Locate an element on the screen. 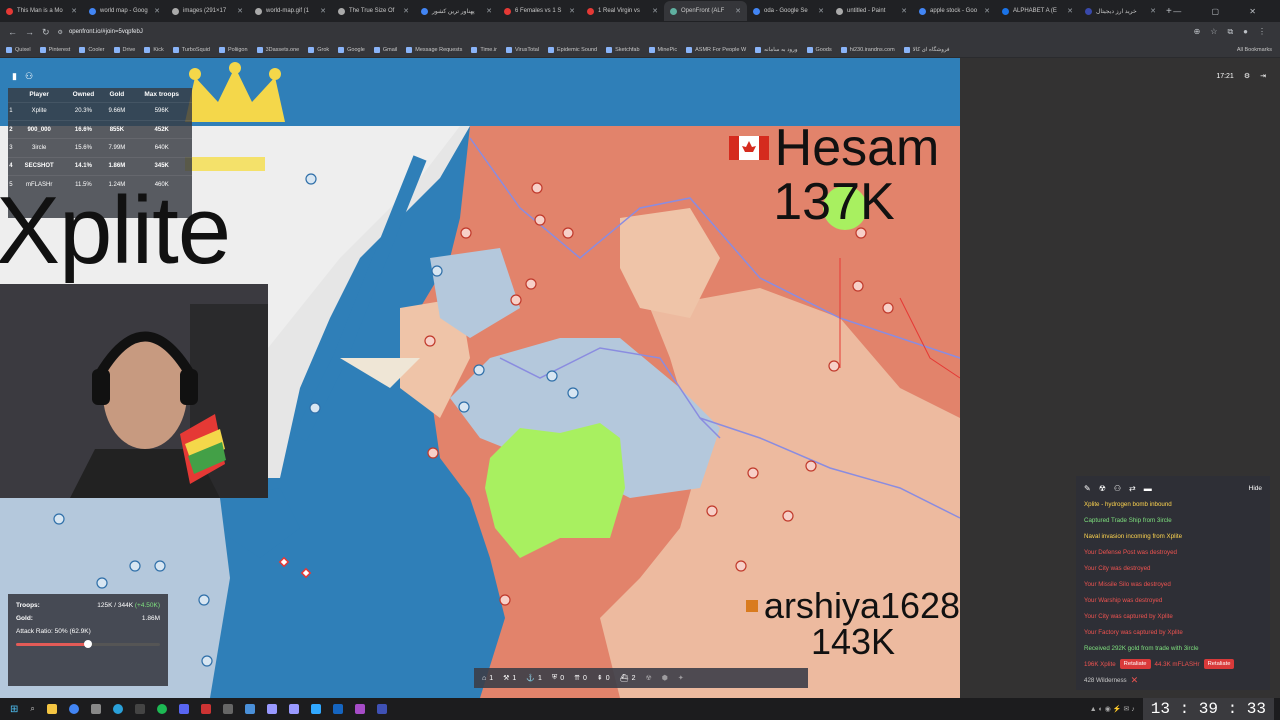 The image size is (1280, 720). leaderboard-toggle-icon: ▮ is located at coordinates (14, 76).